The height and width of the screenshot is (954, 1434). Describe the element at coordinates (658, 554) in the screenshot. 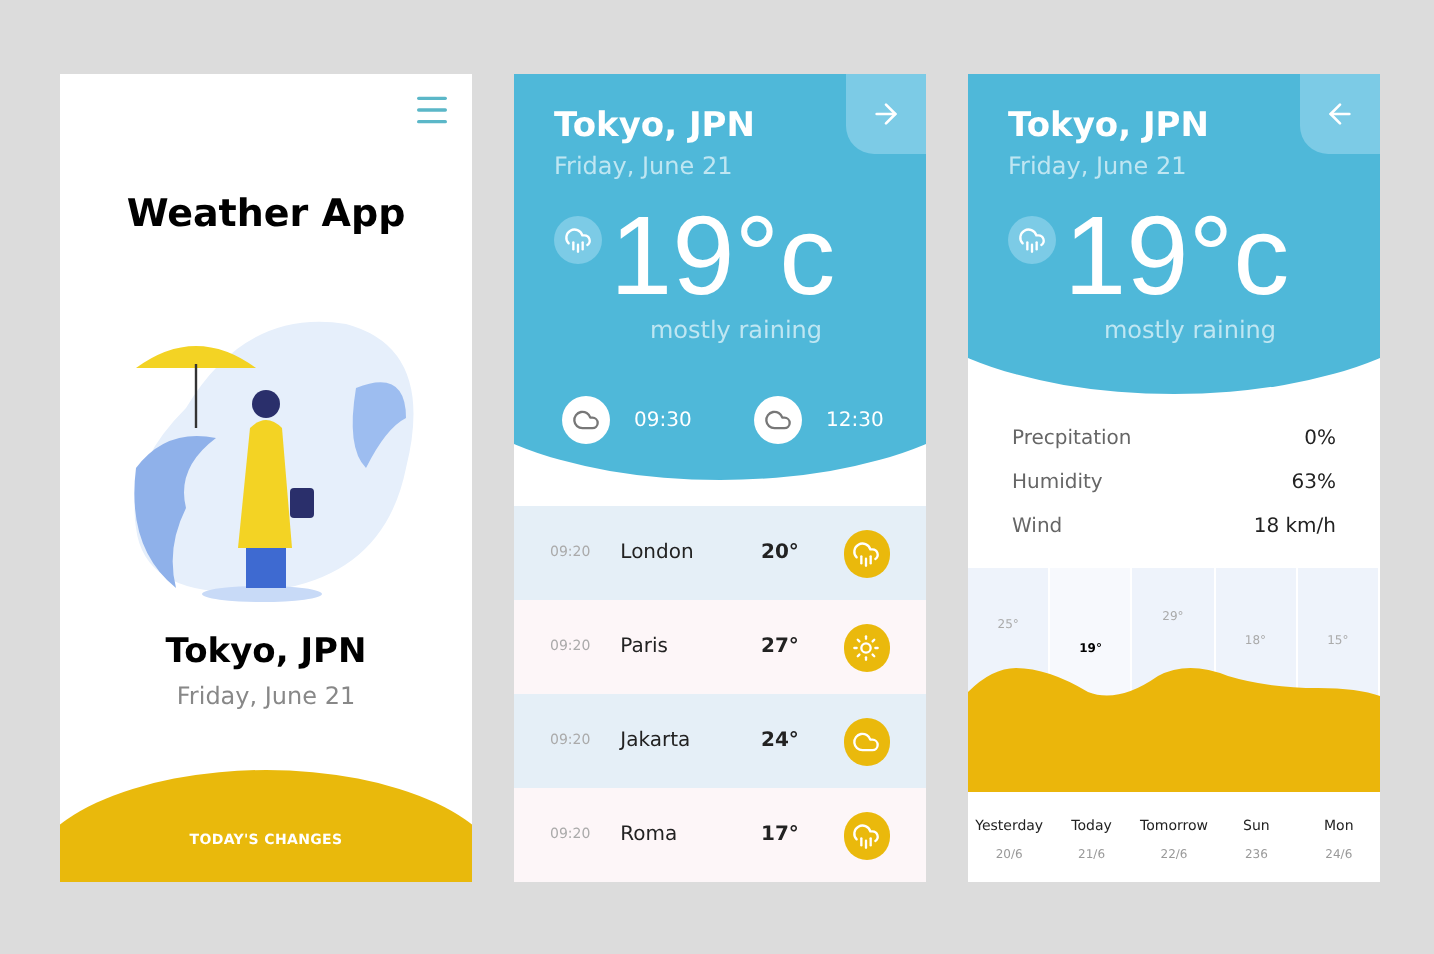

I see `city-name: London` at that location.